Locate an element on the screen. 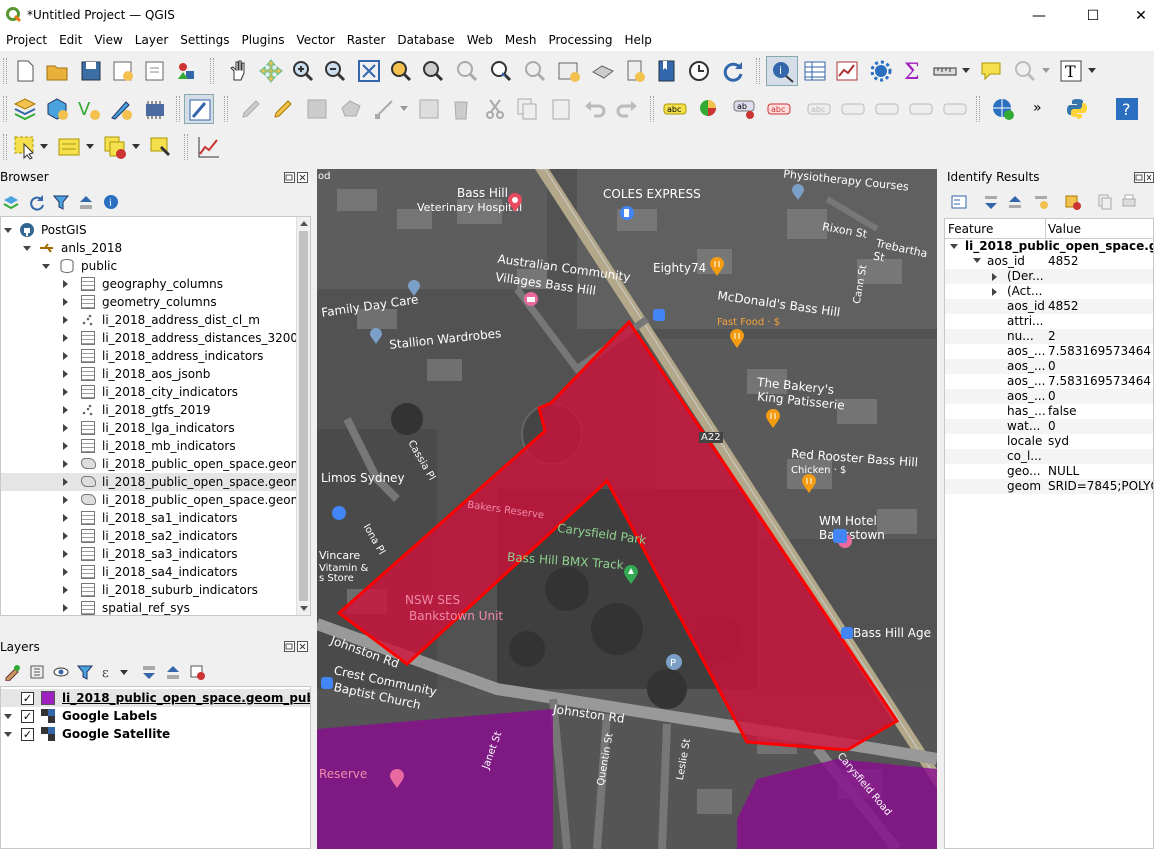 The height and width of the screenshot is (849, 1154). menu-plugins: Plugins is located at coordinates (262, 41).